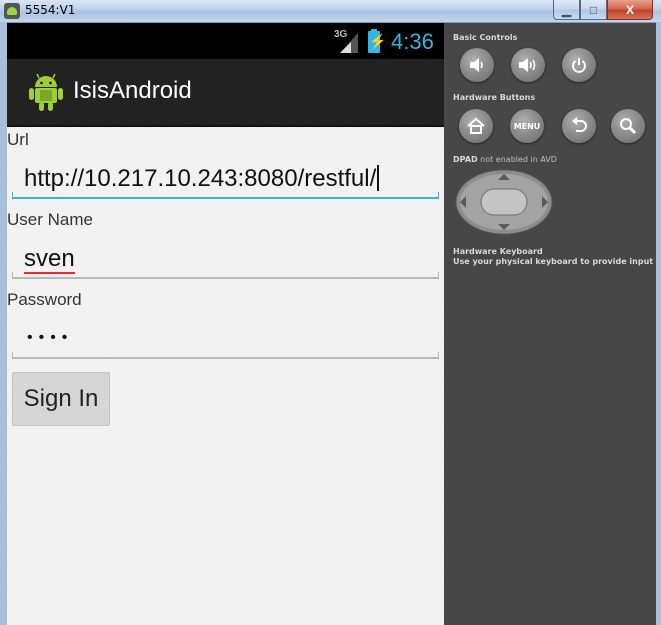  What do you see at coordinates (465, 159) in the screenshot?
I see `dpad-note-bold: DPAD` at bounding box center [465, 159].